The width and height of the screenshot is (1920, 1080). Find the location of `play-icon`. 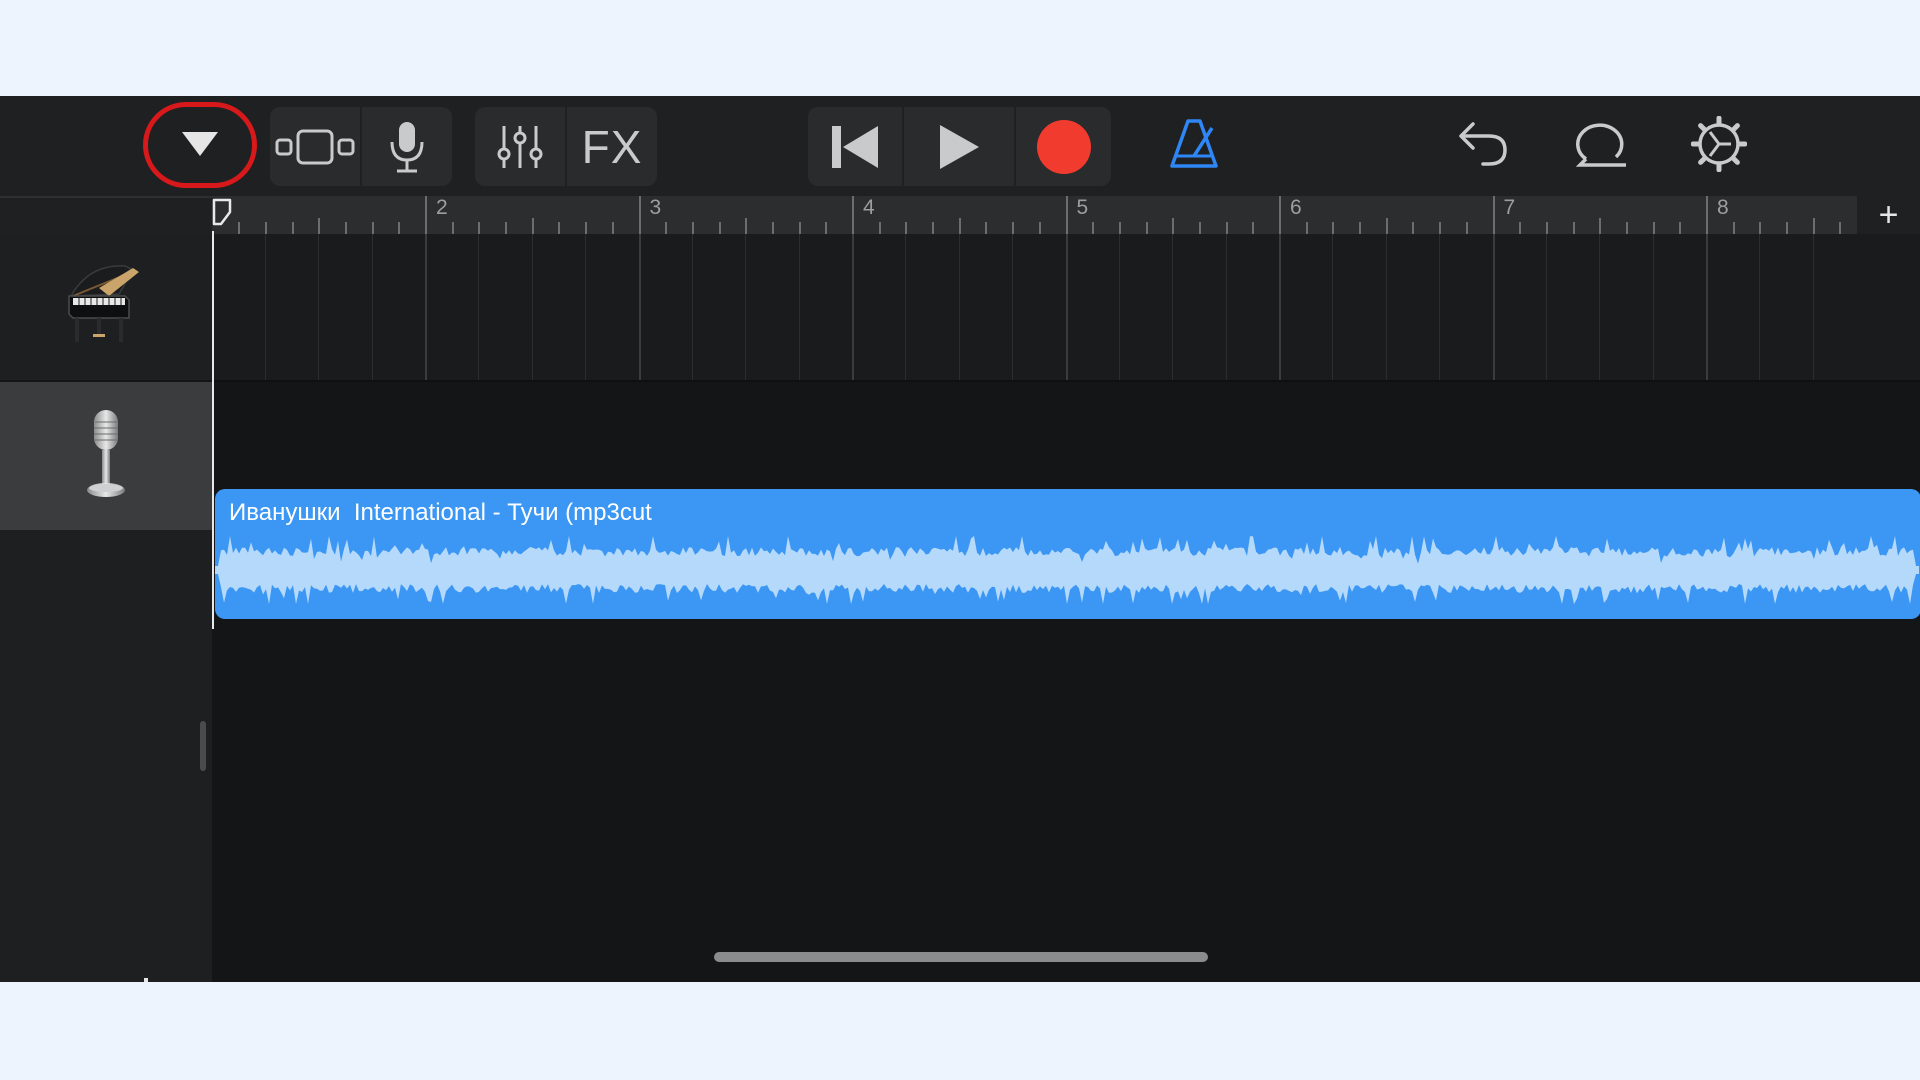

play-icon is located at coordinates (959, 147).